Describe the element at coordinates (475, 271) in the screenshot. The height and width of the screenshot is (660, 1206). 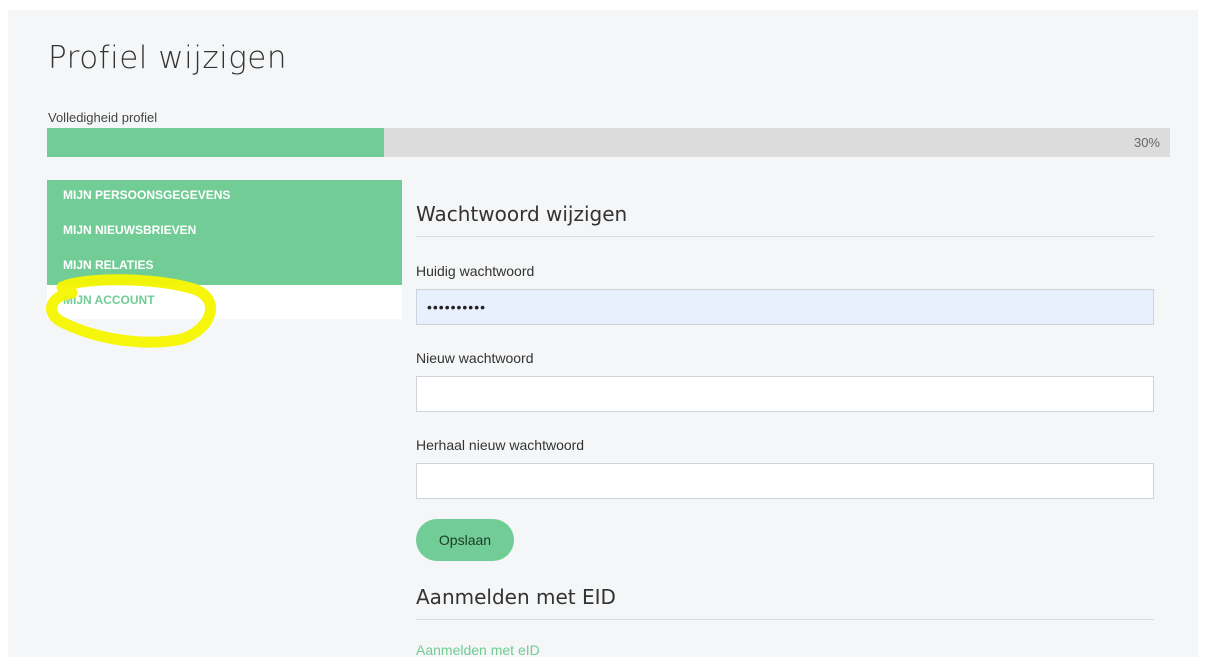
I see `current-password-label: Huidig wachtwoord` at that location.